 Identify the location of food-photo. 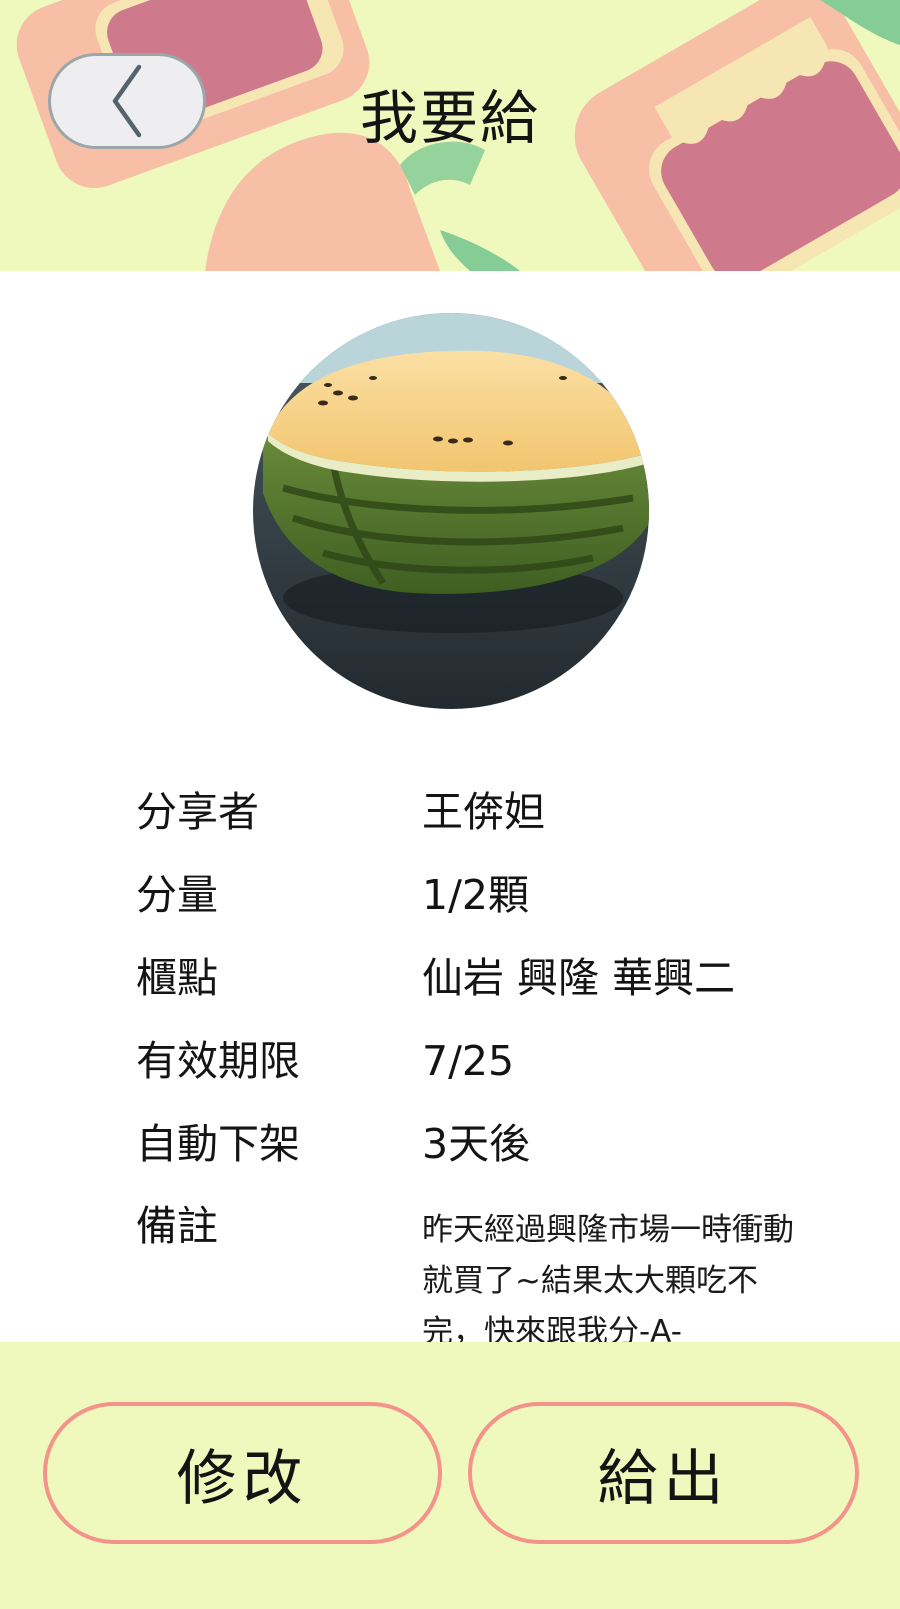
(451, 511).